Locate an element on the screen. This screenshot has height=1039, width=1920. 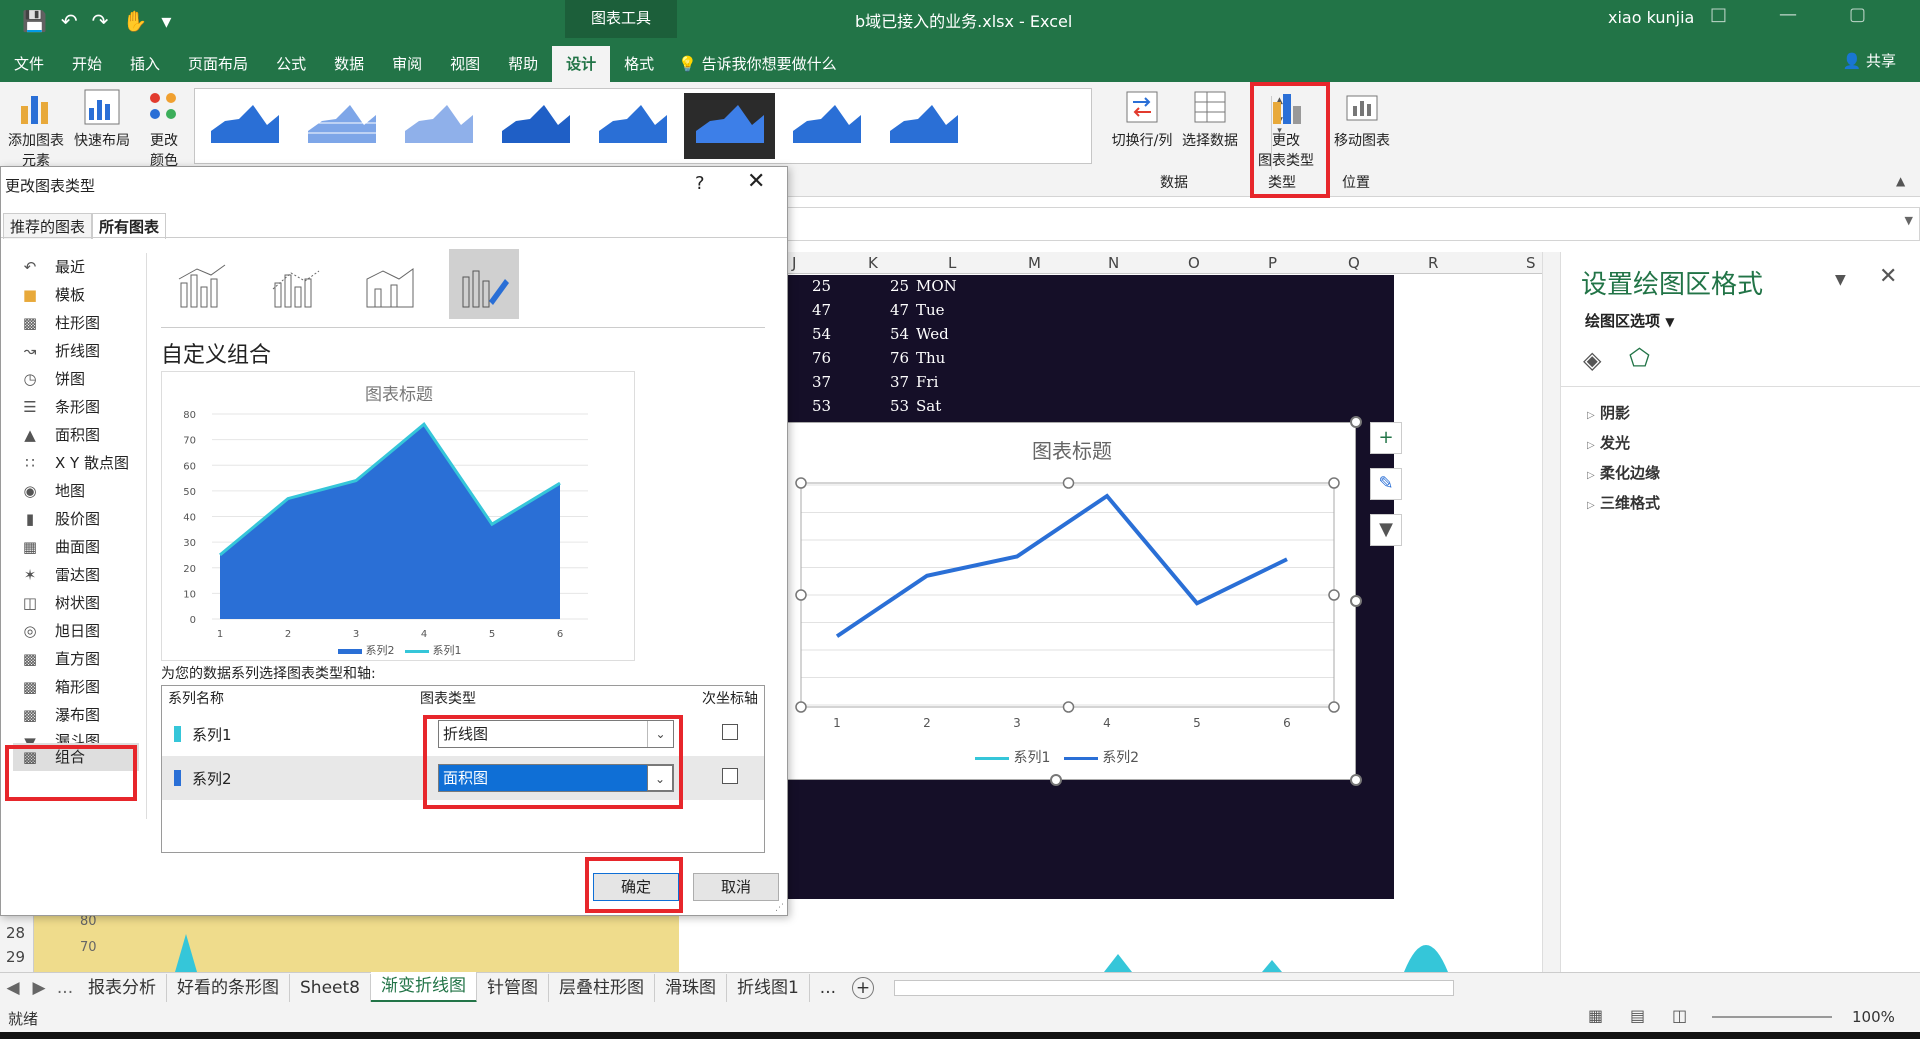
col-header: K is located at coordinates (873, 263).